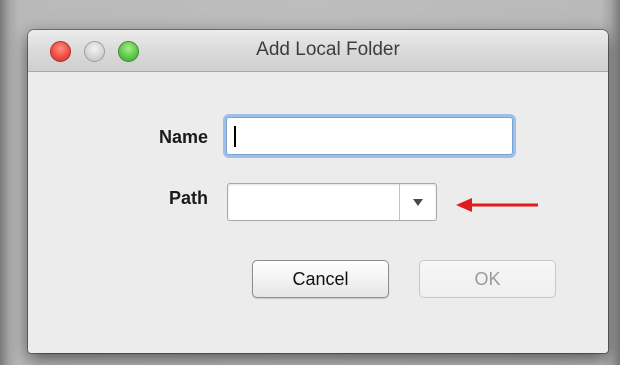 This screenshot has height=365, width=620. I want to click on title-bar: Add Local Folder, so click(318, 51).